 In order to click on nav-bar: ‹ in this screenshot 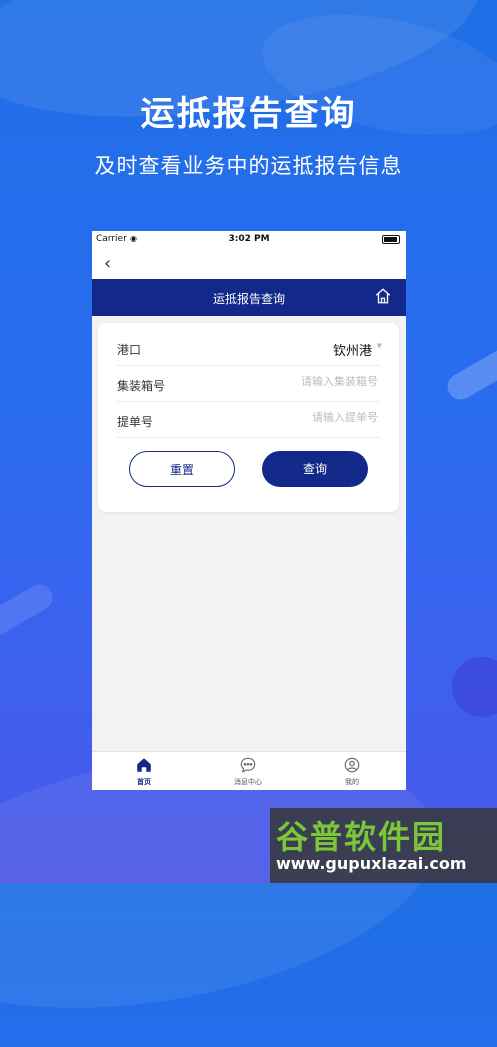, I will do `click(249, 263)`.